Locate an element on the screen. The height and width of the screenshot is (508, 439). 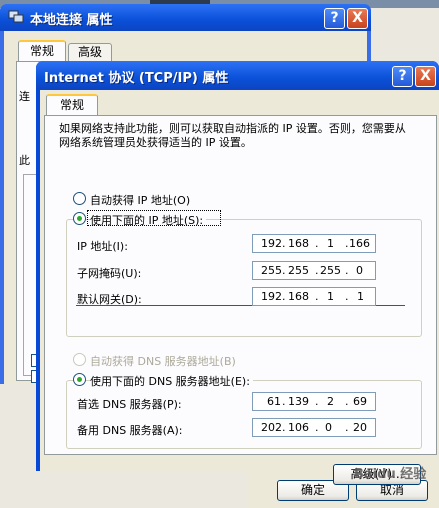
ip-address-label: IP 地址(I): is located at coordinates (102, 246).